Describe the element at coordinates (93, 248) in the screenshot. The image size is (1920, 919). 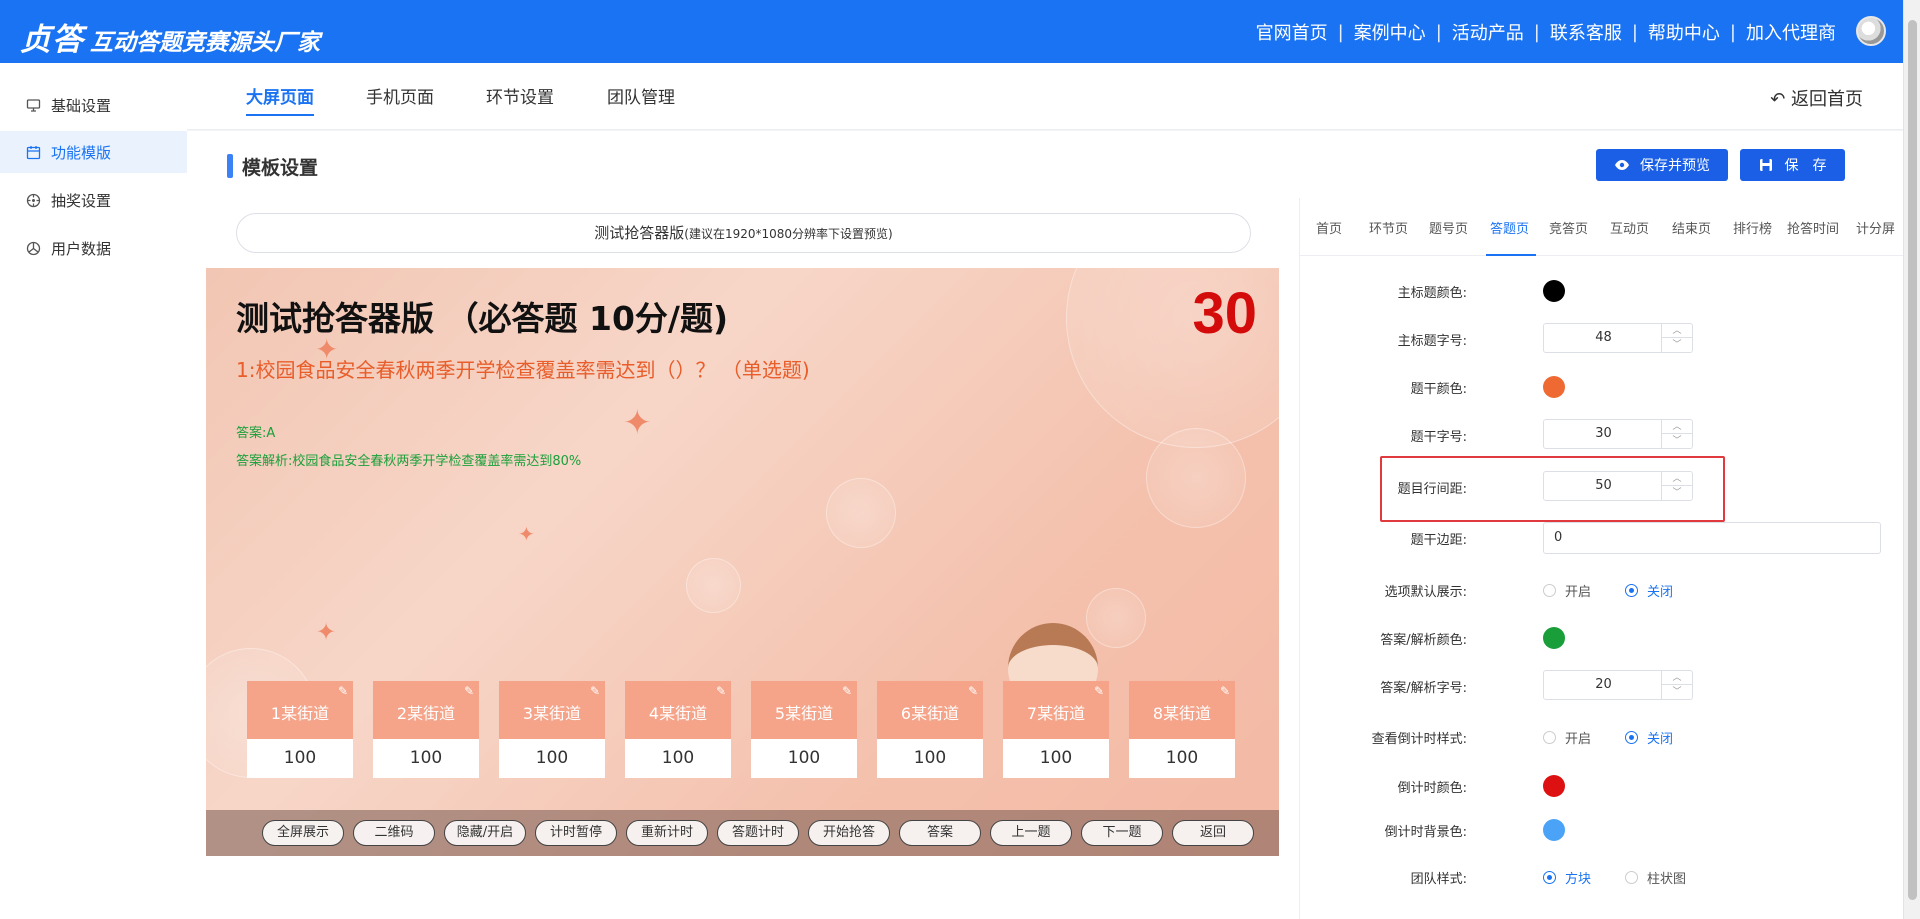
I see `sidebar-item-user-data: 用户数据` at that location.